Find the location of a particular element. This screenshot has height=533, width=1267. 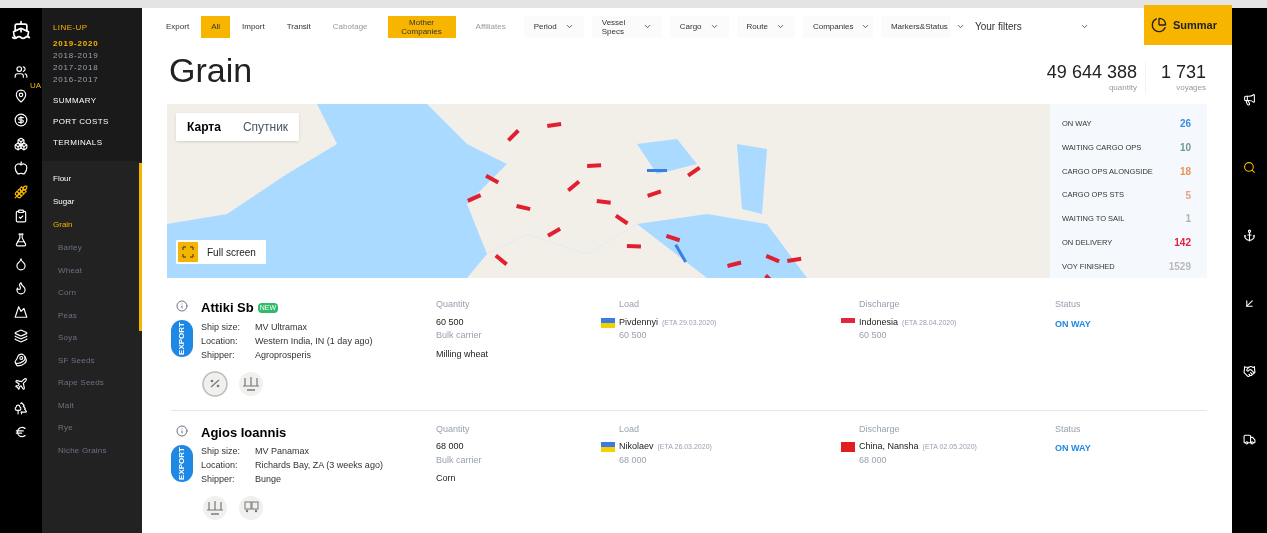

map-type-tab: Спутник is located at coordinates (265, 127).